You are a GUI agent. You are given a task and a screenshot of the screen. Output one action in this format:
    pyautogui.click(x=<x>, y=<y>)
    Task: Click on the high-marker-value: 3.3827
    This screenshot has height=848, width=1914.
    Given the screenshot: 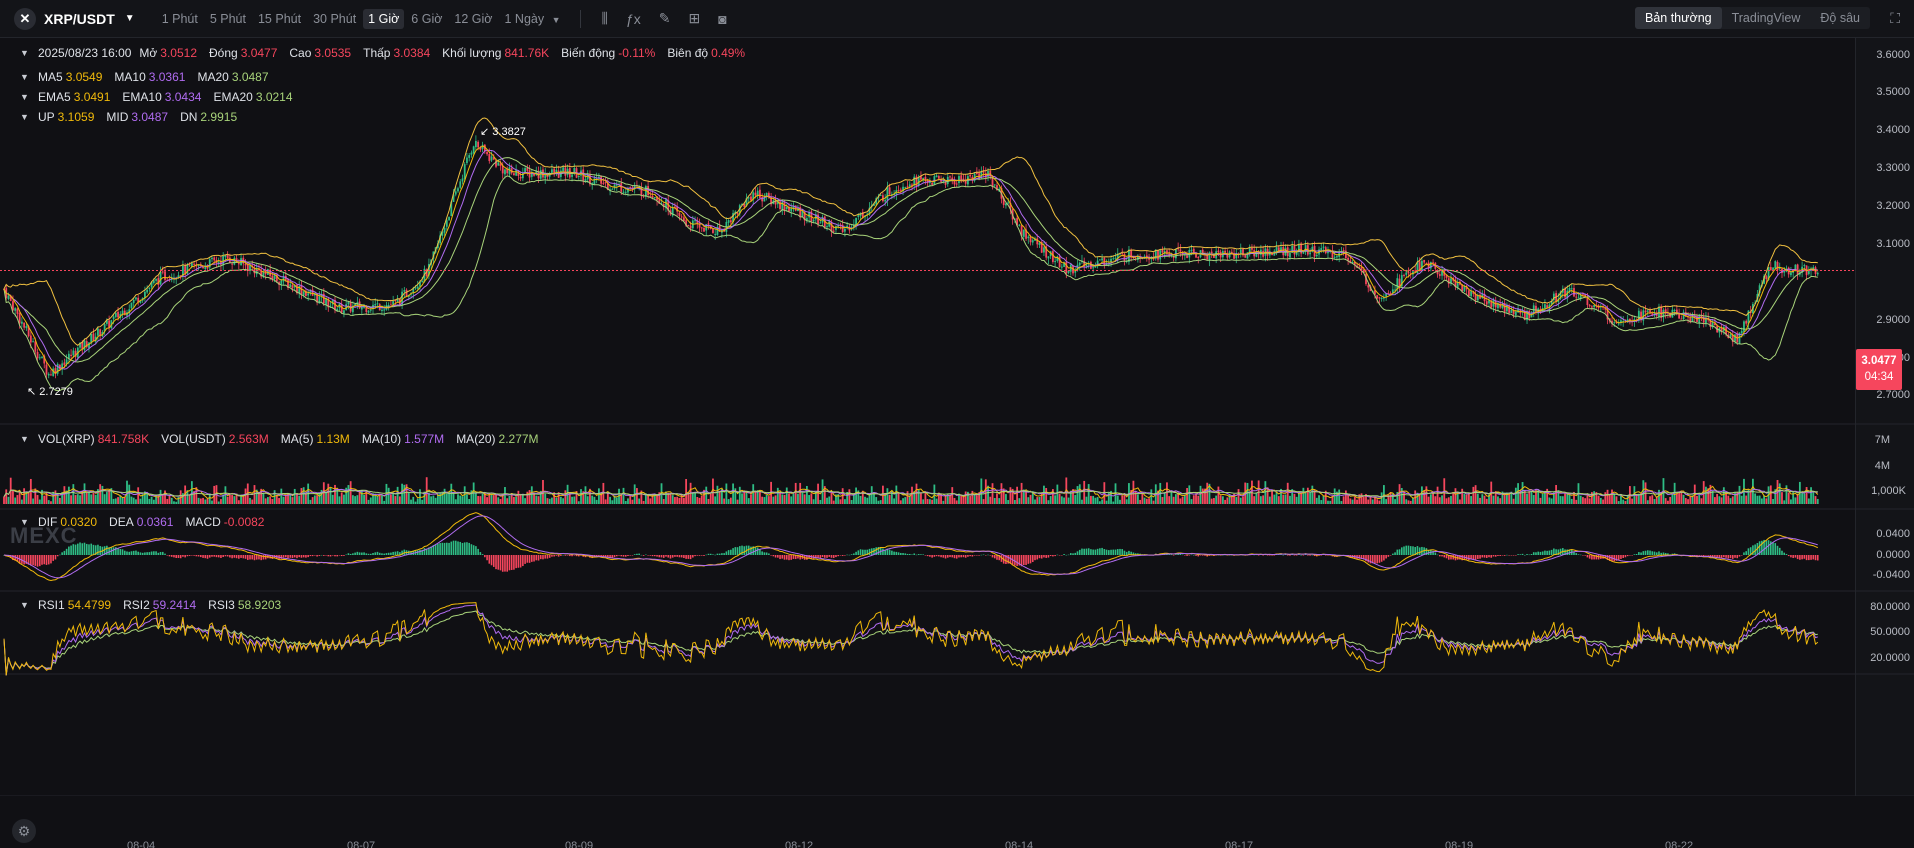 What is the action you would take?
    pyautogui.click(x=509, y=132)
    